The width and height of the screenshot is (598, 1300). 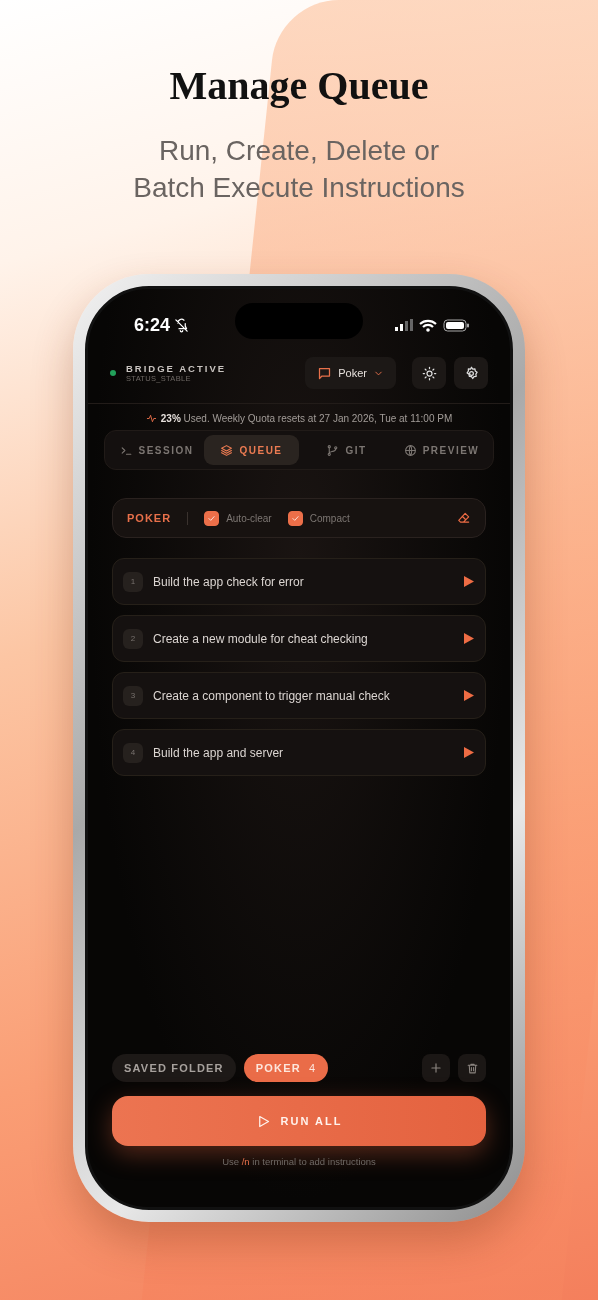 I want to click on subtitle-line: Batch Execute Instructions, so click(x=299, y=188).